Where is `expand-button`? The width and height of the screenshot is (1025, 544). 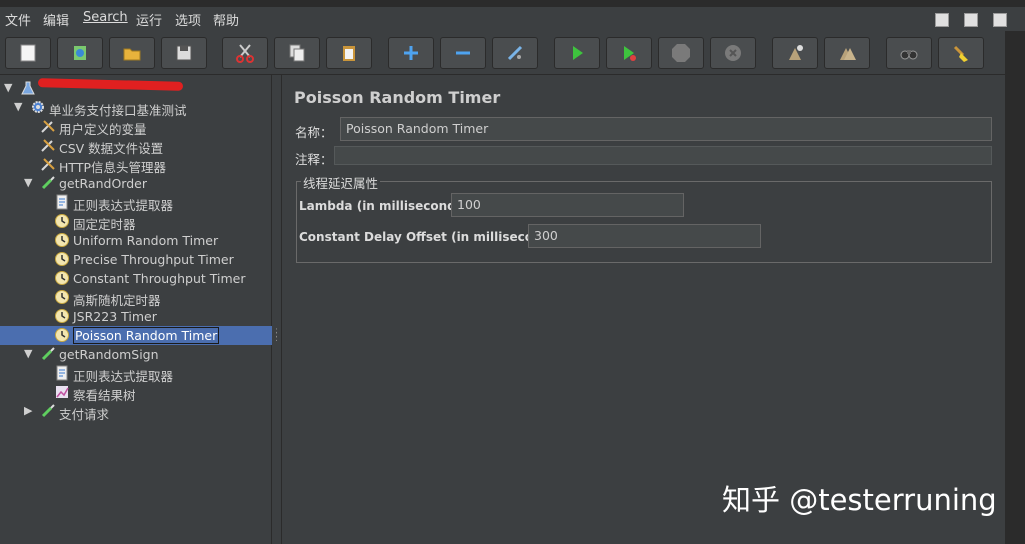
expand-button is located at coordinates (411, 53).